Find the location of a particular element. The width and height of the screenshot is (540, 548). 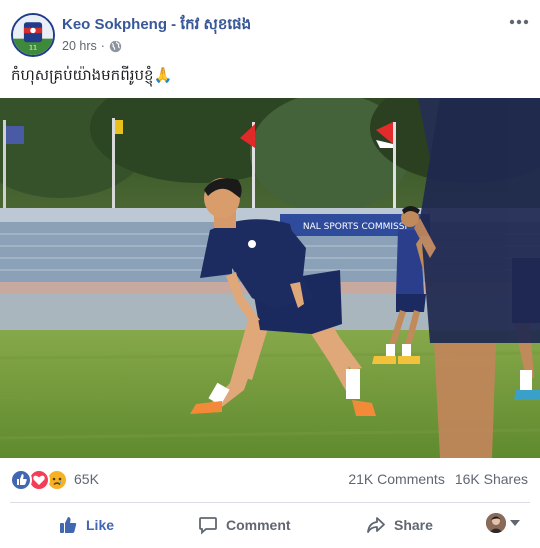

comment-button: Comment is located at coordinates (244, 525).